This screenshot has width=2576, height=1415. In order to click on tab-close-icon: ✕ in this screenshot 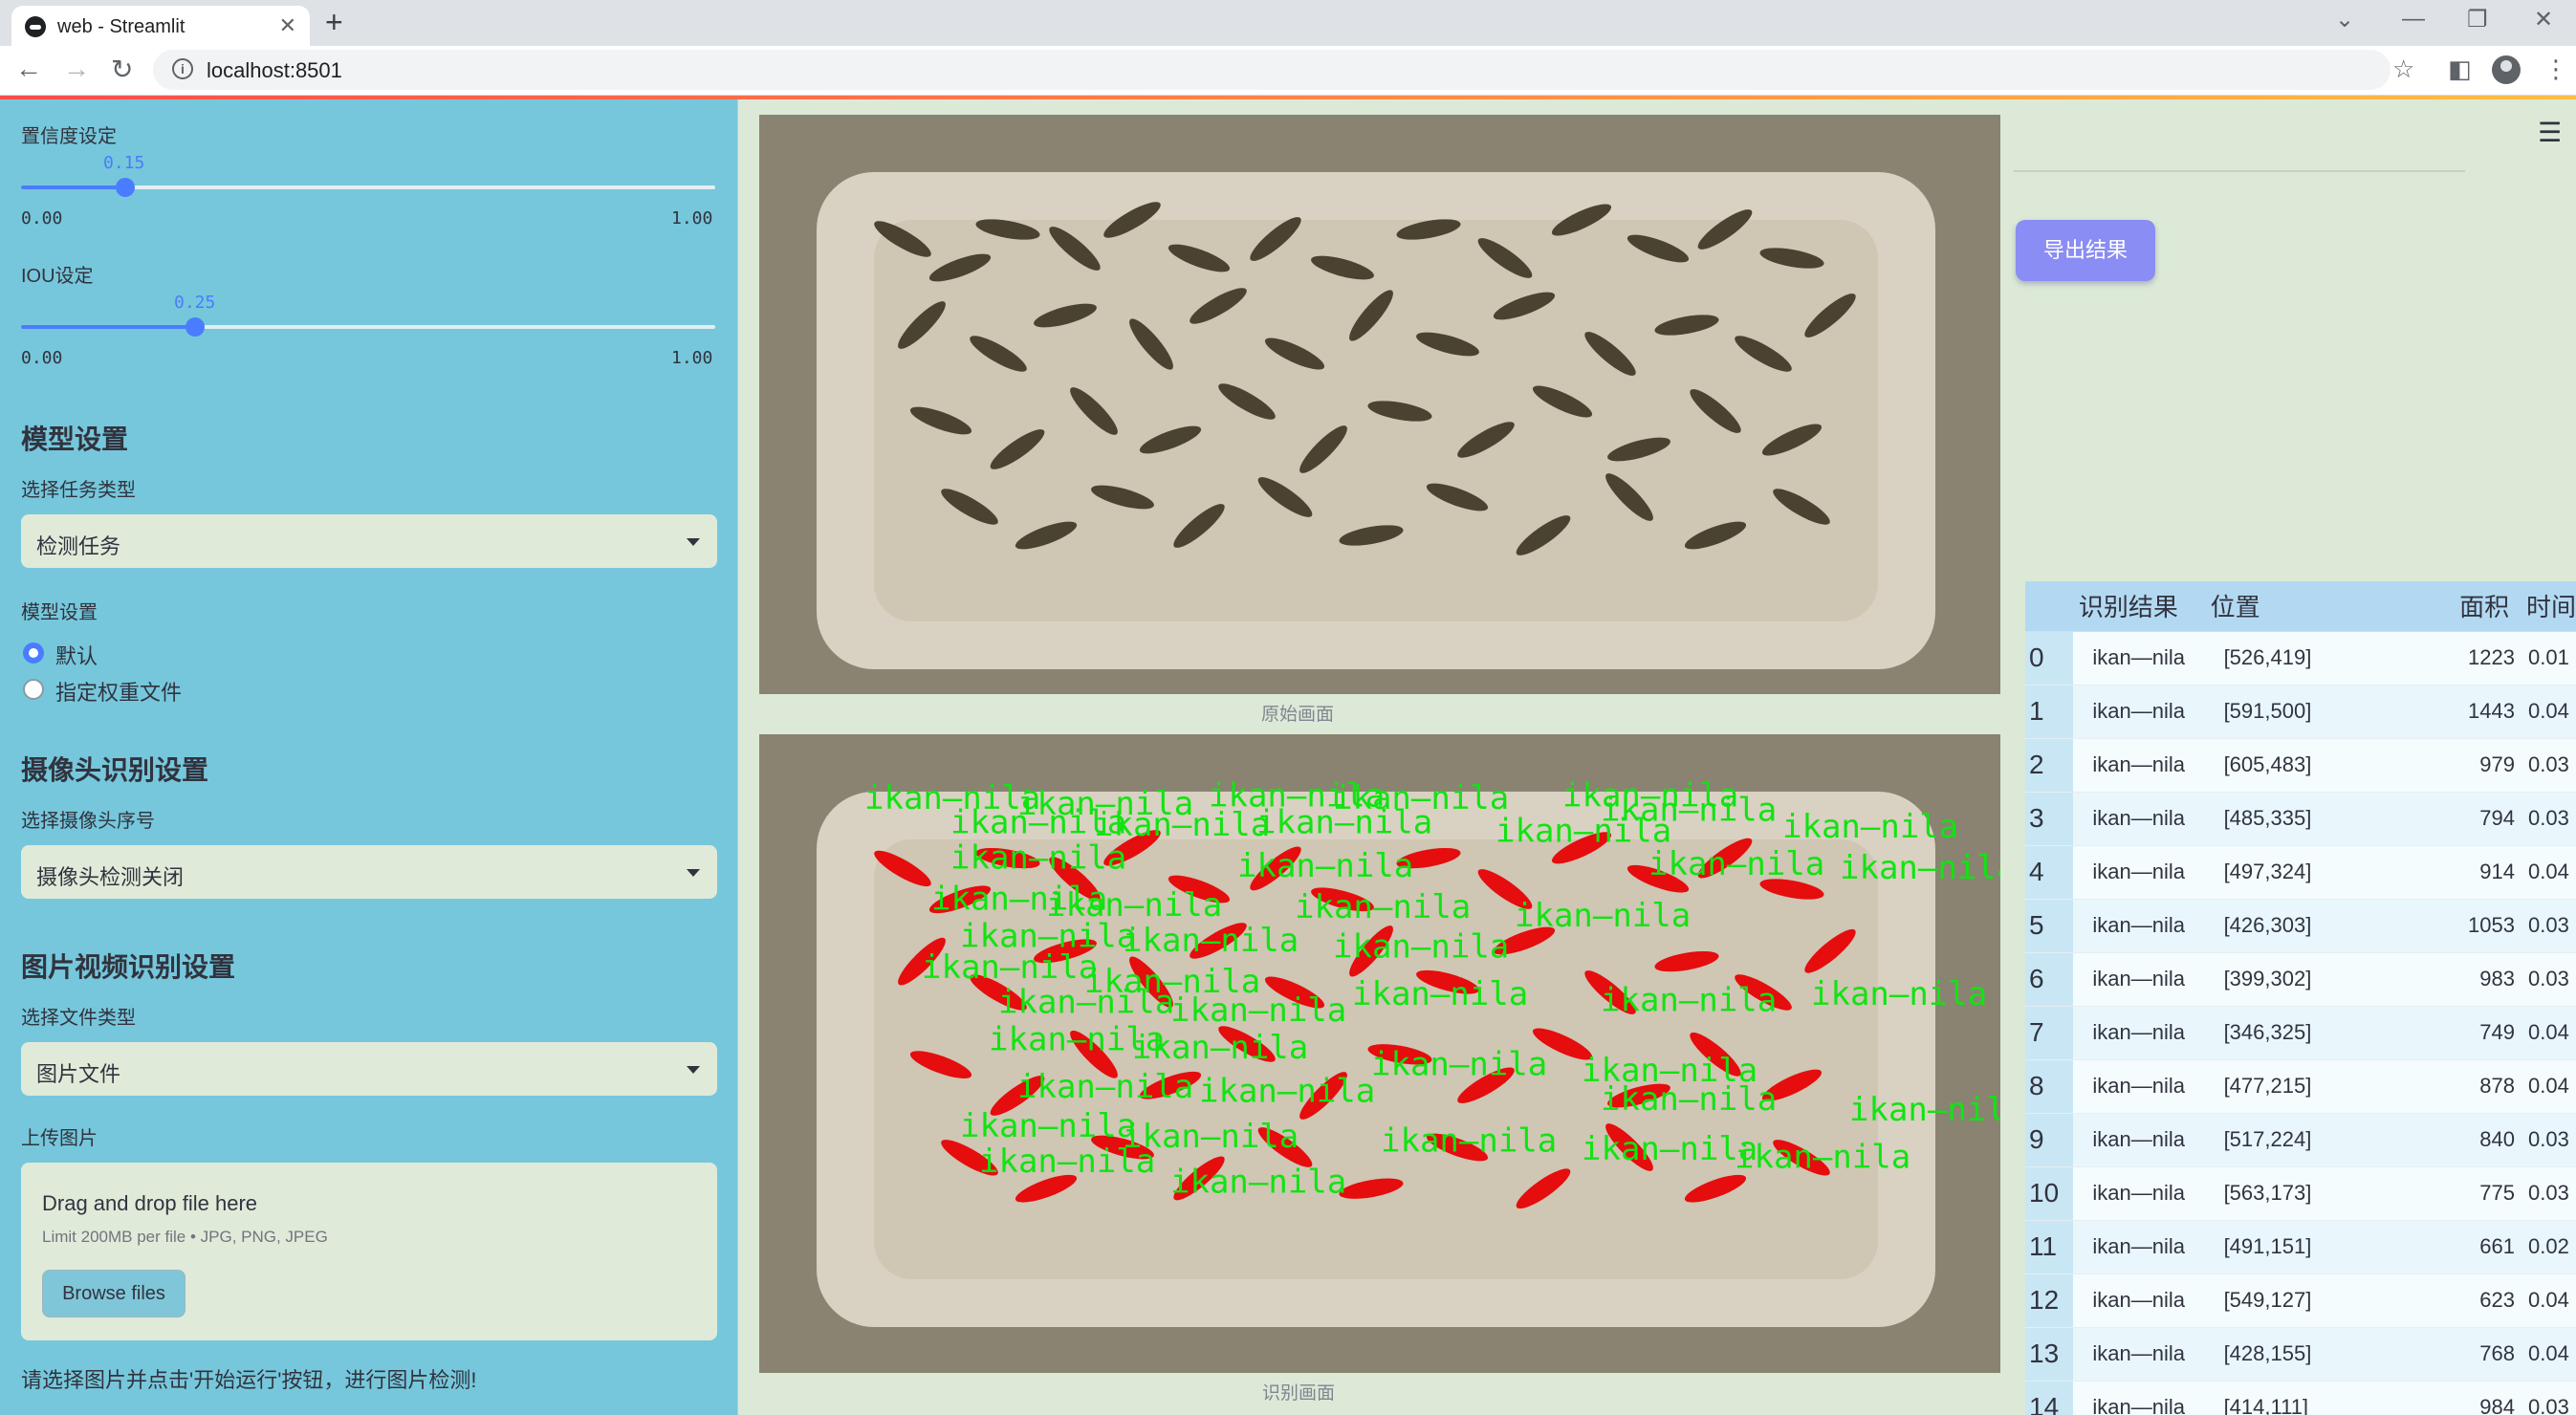, I will do `click(287, 25)`.